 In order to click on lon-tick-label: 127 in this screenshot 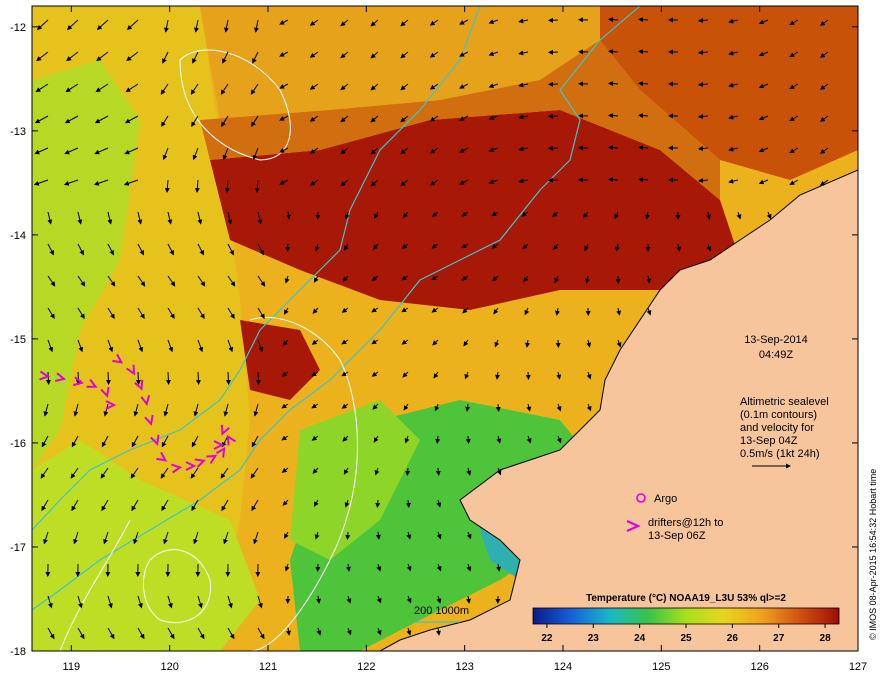, I will do `click(858, 667)`.